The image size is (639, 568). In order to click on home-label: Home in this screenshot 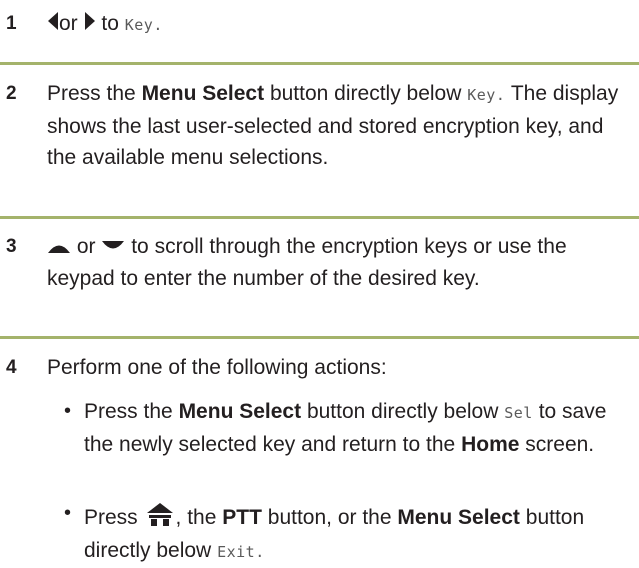, I will do `click(490, 444)`.